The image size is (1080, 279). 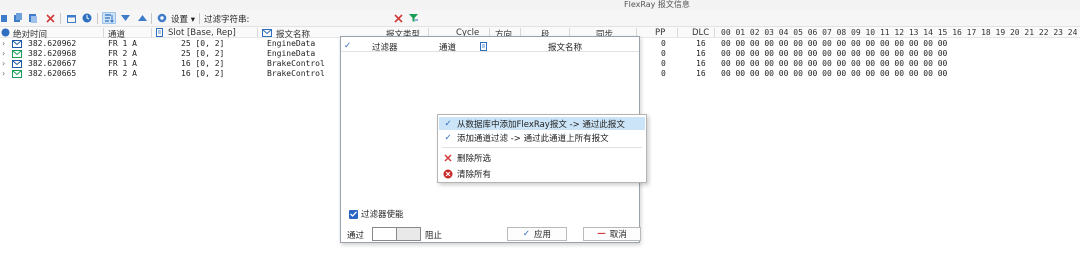 I want to click on filter-string-label: 过滤字符串:, so click(x=227, y=20).